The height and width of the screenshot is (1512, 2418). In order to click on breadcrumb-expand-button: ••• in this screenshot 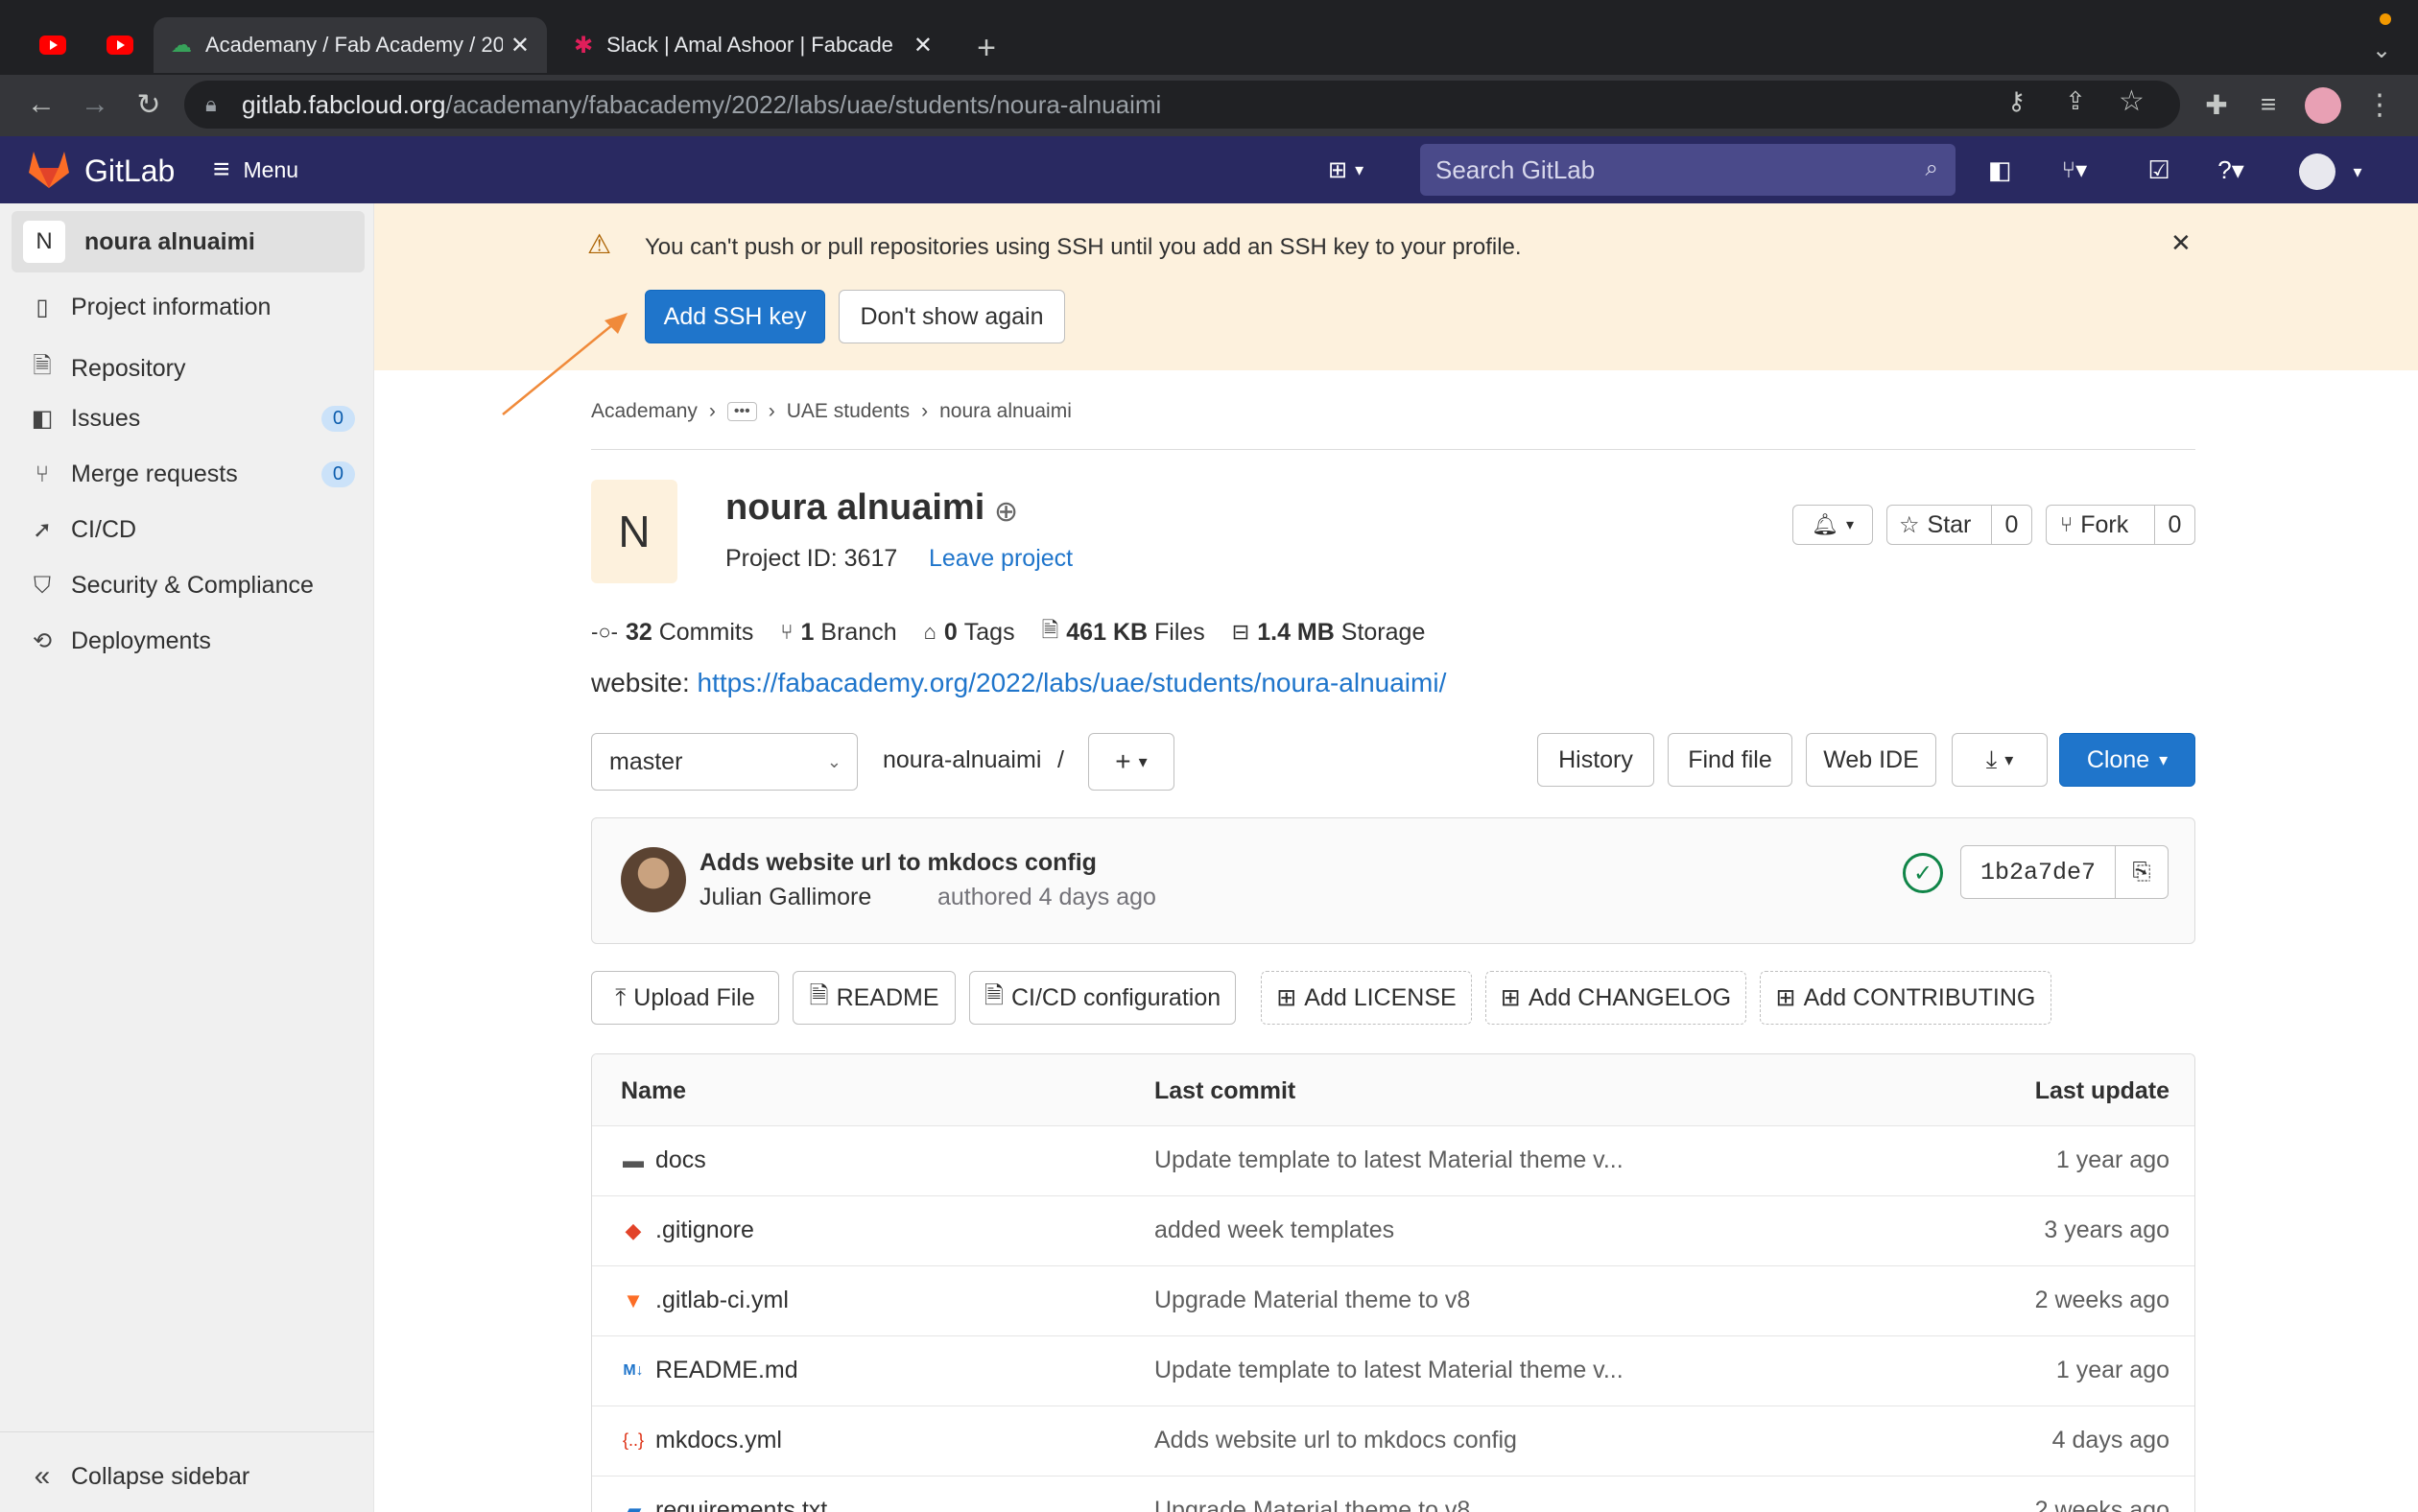, I will do `click(741, 411)`.